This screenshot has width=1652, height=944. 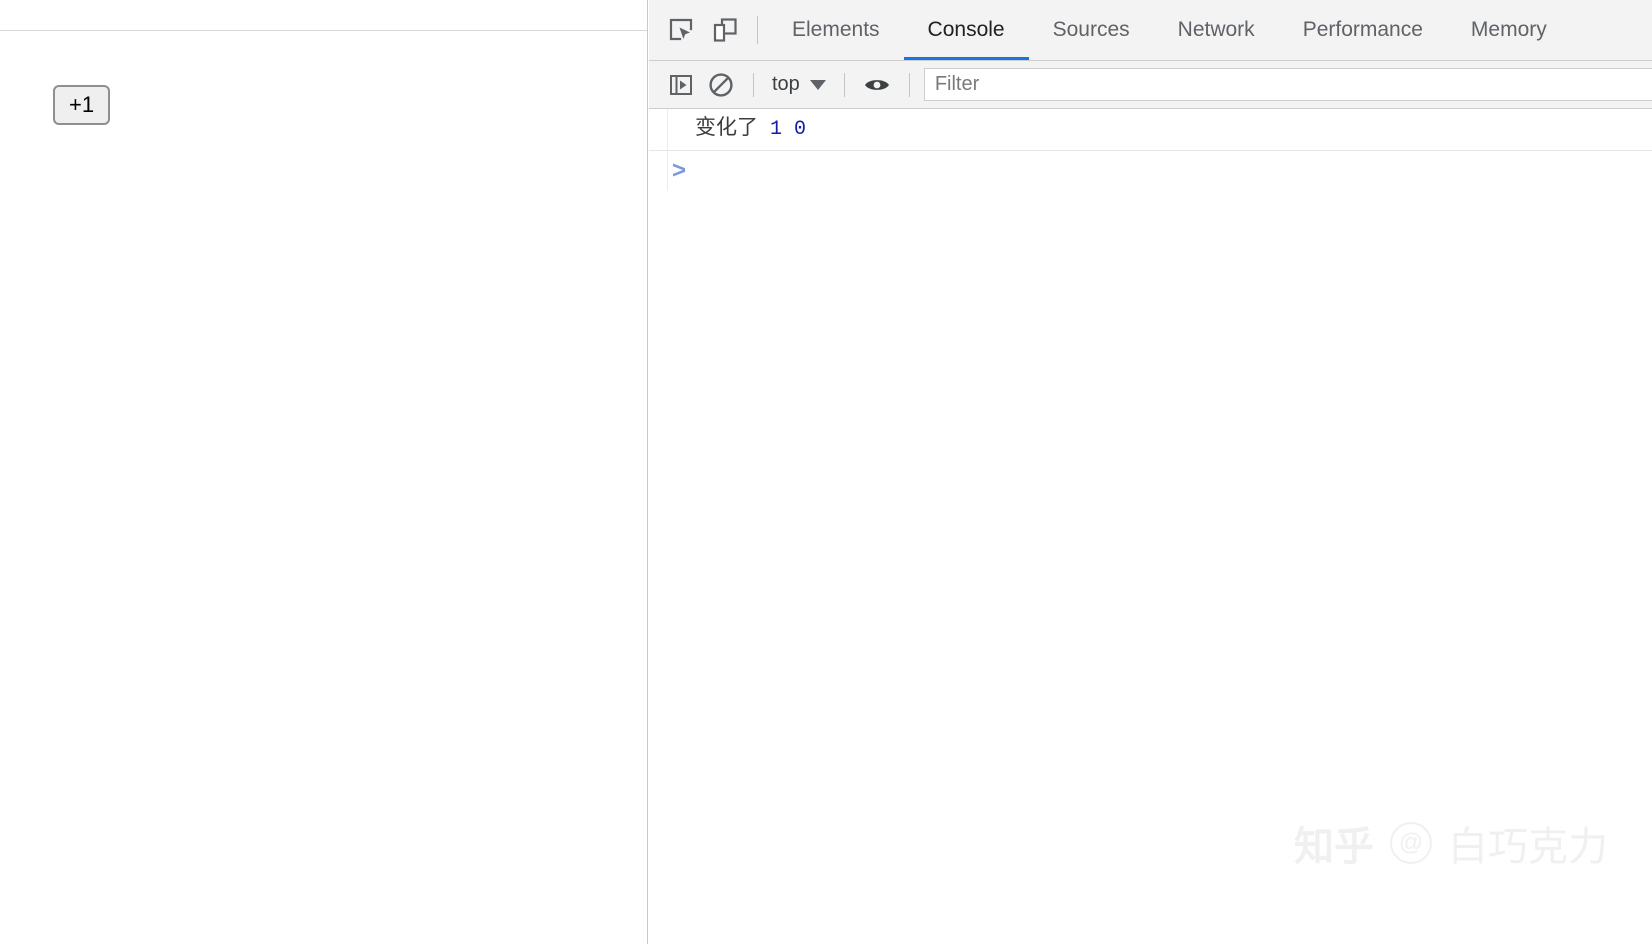 What do you see at coordinates (658, 129) in the screenshot?
I see `console-message-gutter` at bounding box center [658, 129].